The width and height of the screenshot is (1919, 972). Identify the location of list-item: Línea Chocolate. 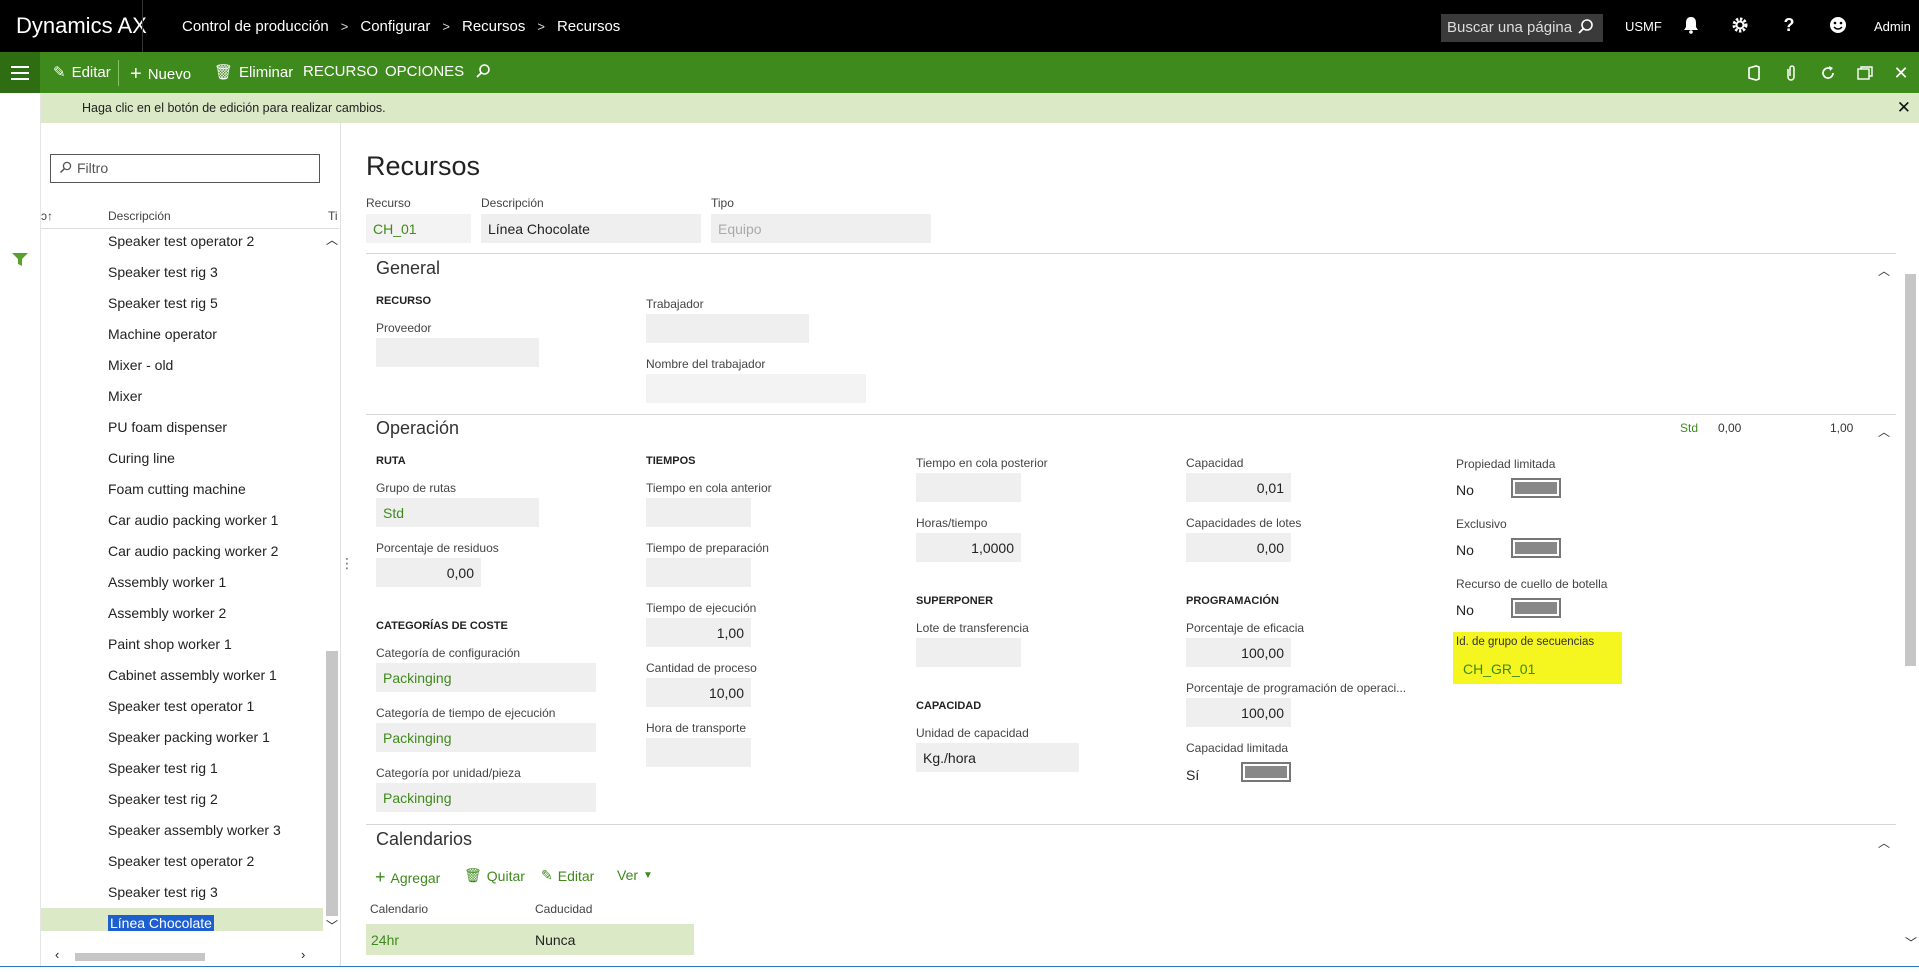
(182, 919).